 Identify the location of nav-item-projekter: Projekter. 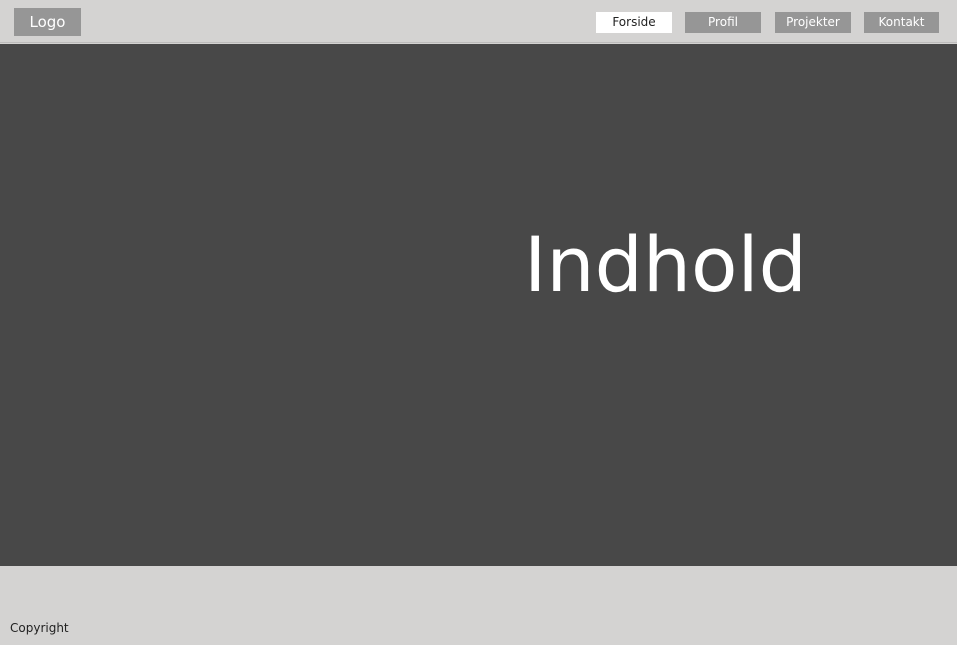
(813, 22).